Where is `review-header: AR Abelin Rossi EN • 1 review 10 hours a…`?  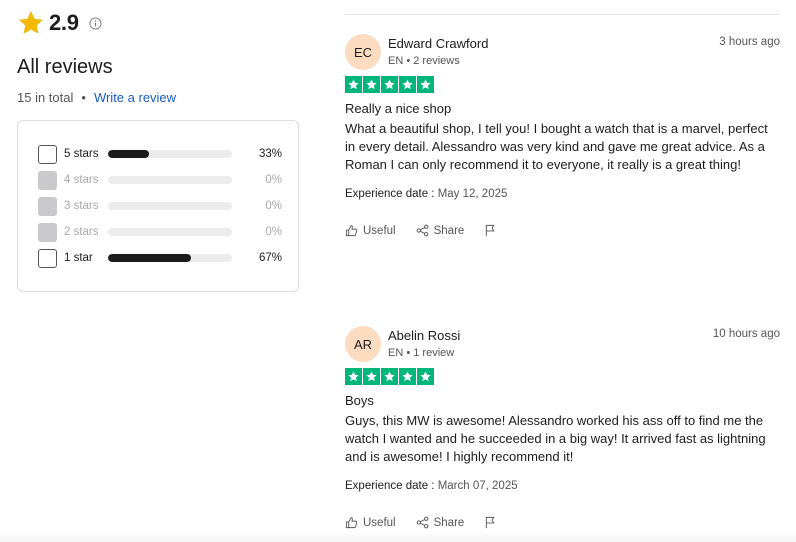
review-header: AR Abelin Rossi EN • 1 review 10 hours a… is located at coordinates (562, 347).